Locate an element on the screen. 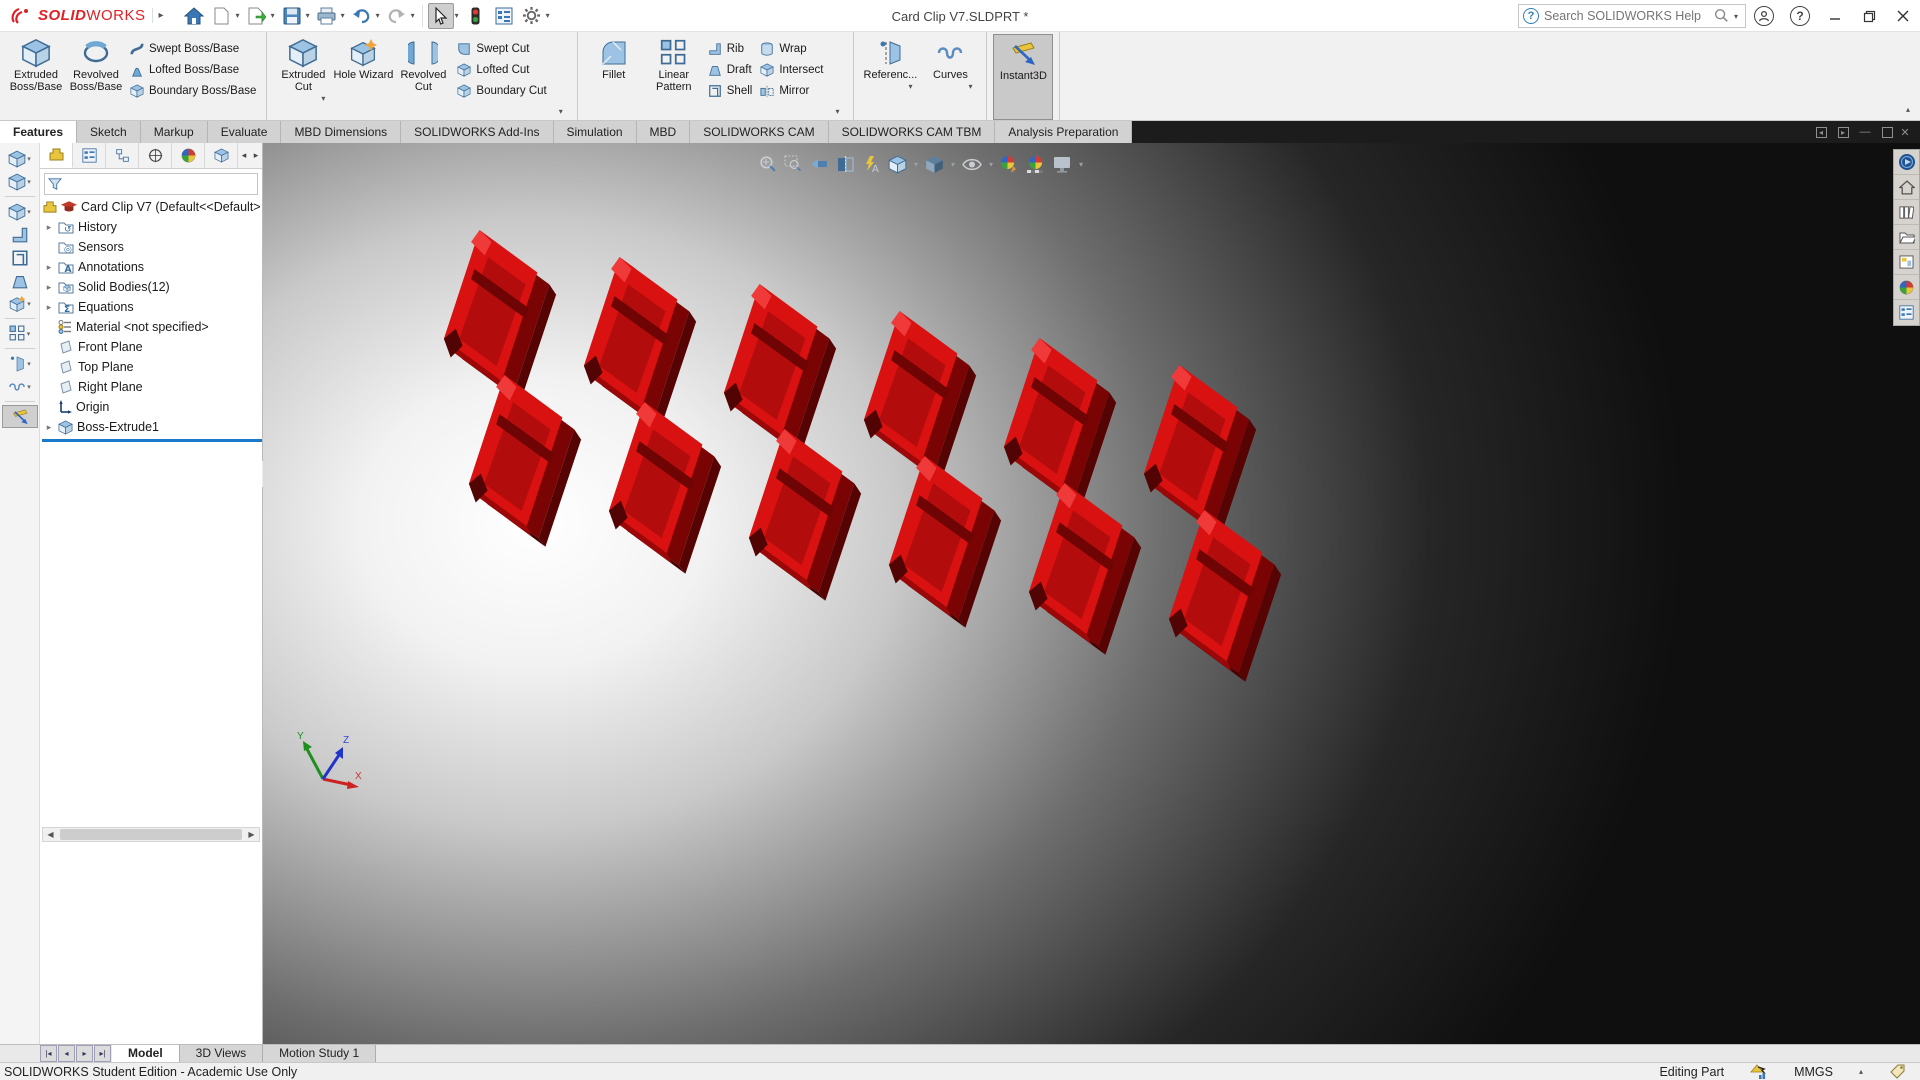 The height and width of the screenshot is (1080, 1920). design-binder-button is located at coordinates (504, 16).